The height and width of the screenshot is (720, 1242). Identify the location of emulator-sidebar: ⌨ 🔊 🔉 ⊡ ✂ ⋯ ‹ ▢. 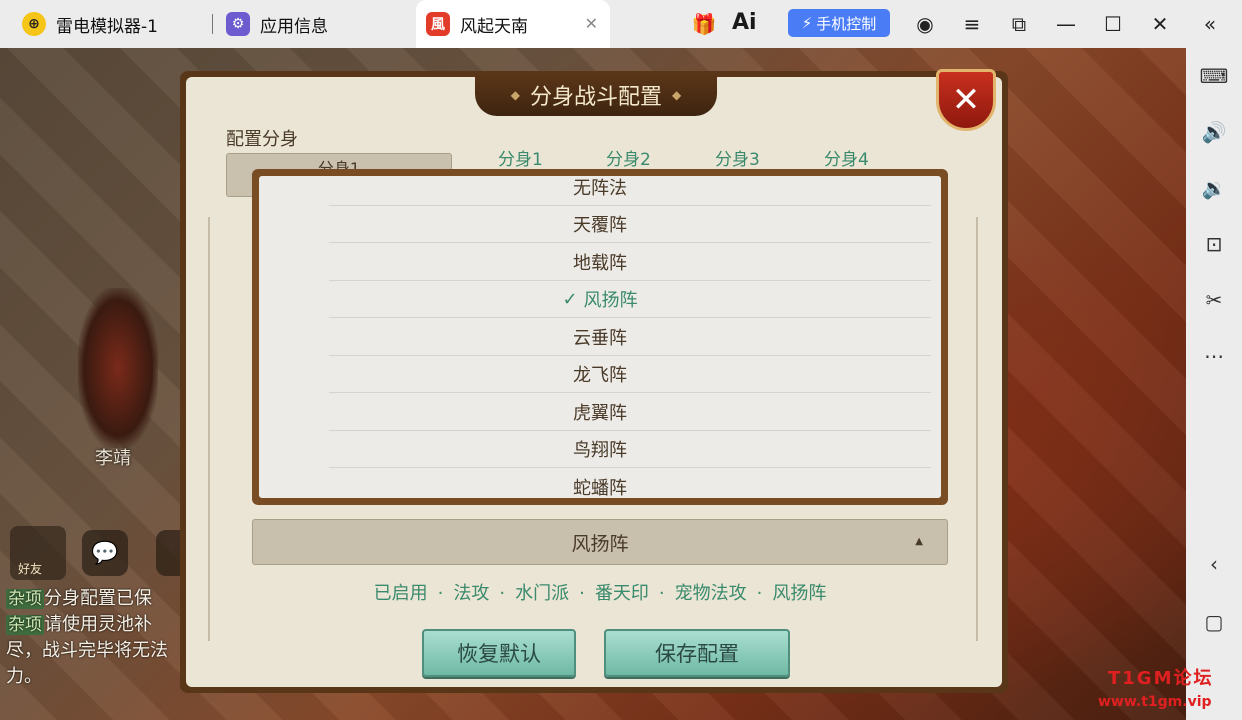
(1214, 384).